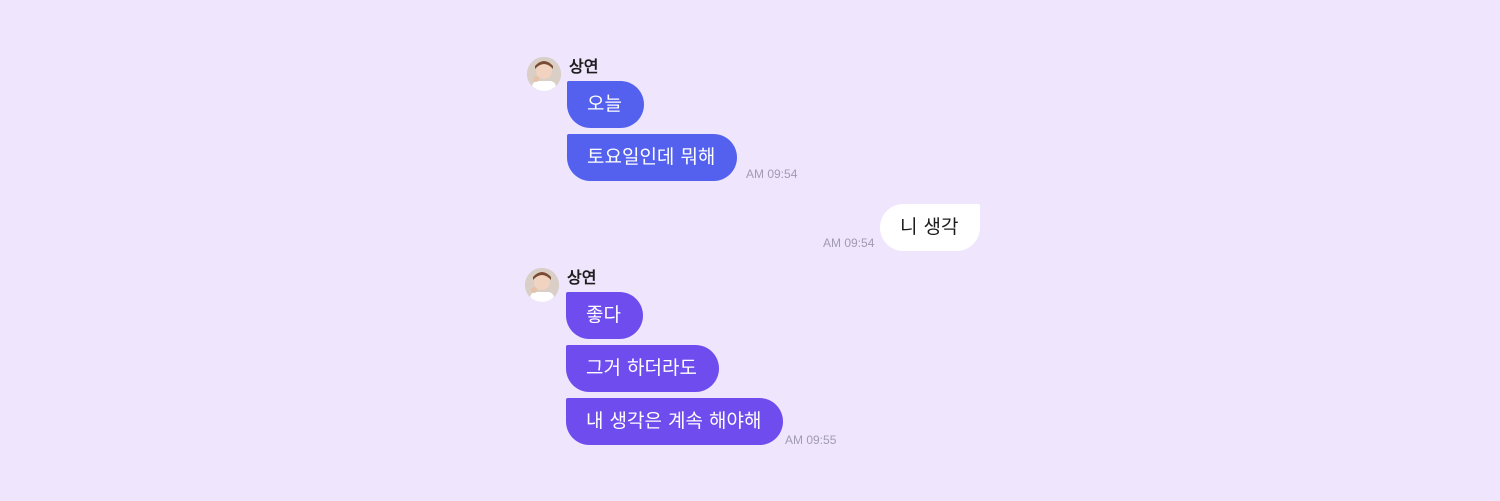 This screenshot has width=1500, height=501. Describe the element at coordinates (642, 368) in the screenshot. I see `message-bubble: 그거 하더라도` at that location.